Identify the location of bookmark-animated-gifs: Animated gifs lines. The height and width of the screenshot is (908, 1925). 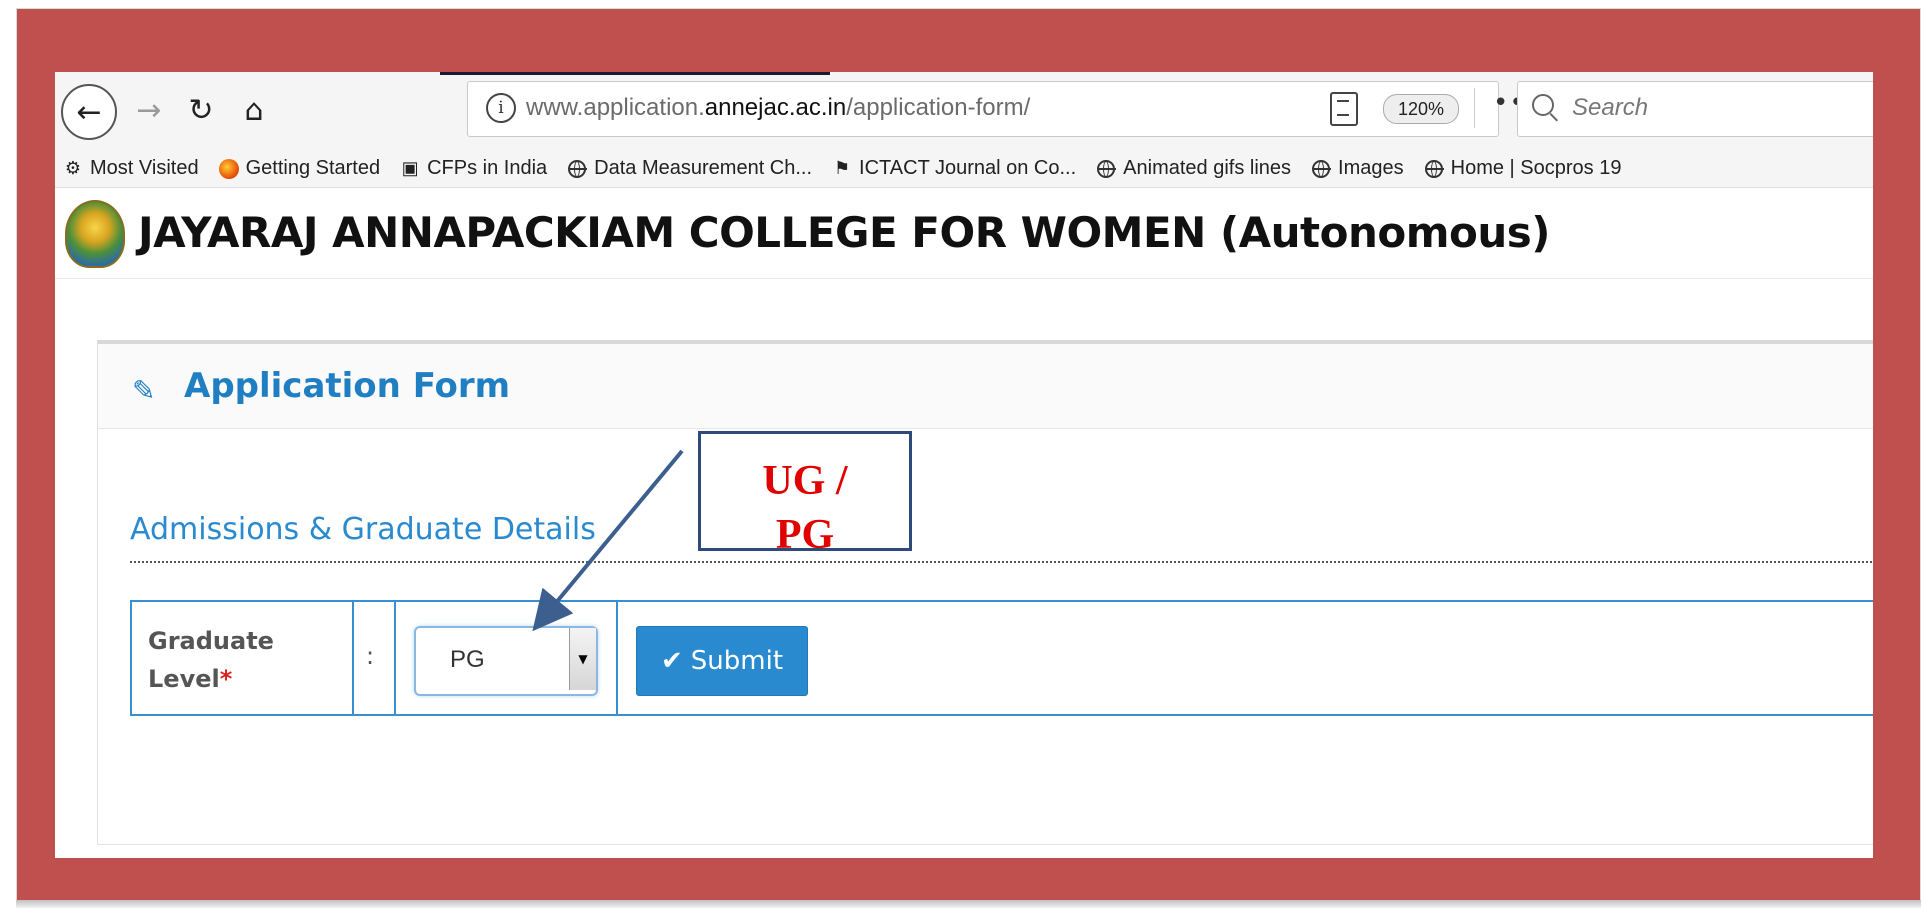
(1193, 168).